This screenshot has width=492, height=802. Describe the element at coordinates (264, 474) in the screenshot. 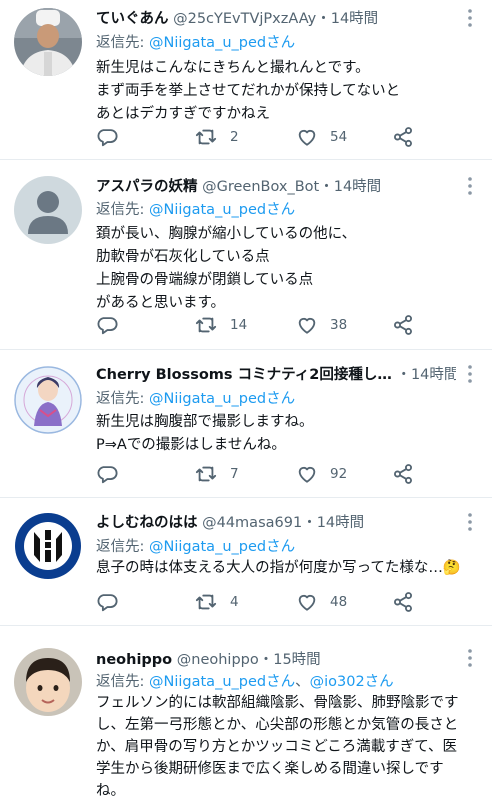

I see `action-bar: 7 92` at that location.